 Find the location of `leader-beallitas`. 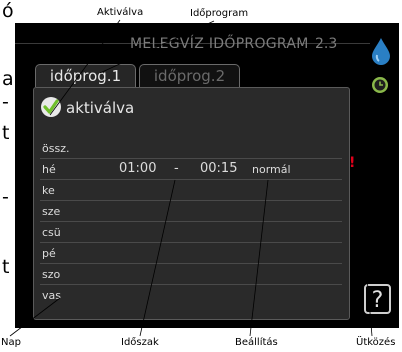

leader-beallitas is located at coordinates (259, 258).